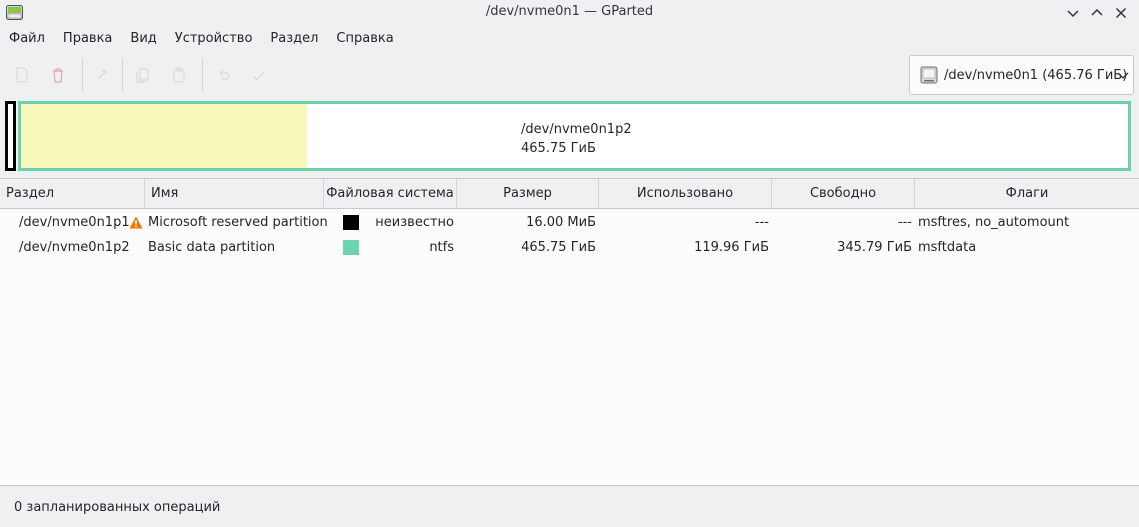 Image resolution: width=1139 pixels, height=527 pixels. What do you see at coordinates (364, 40) in the screenshot?
I see `menu-help: Справка` at bounding box center [364, 40].